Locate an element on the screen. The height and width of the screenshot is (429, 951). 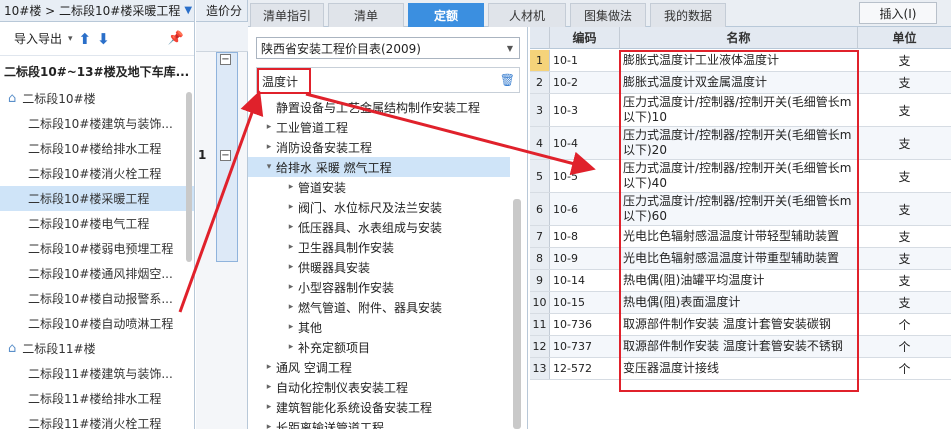
tree-item: 二标段11#楼给排水工程 is located at coordinates (97, 398).